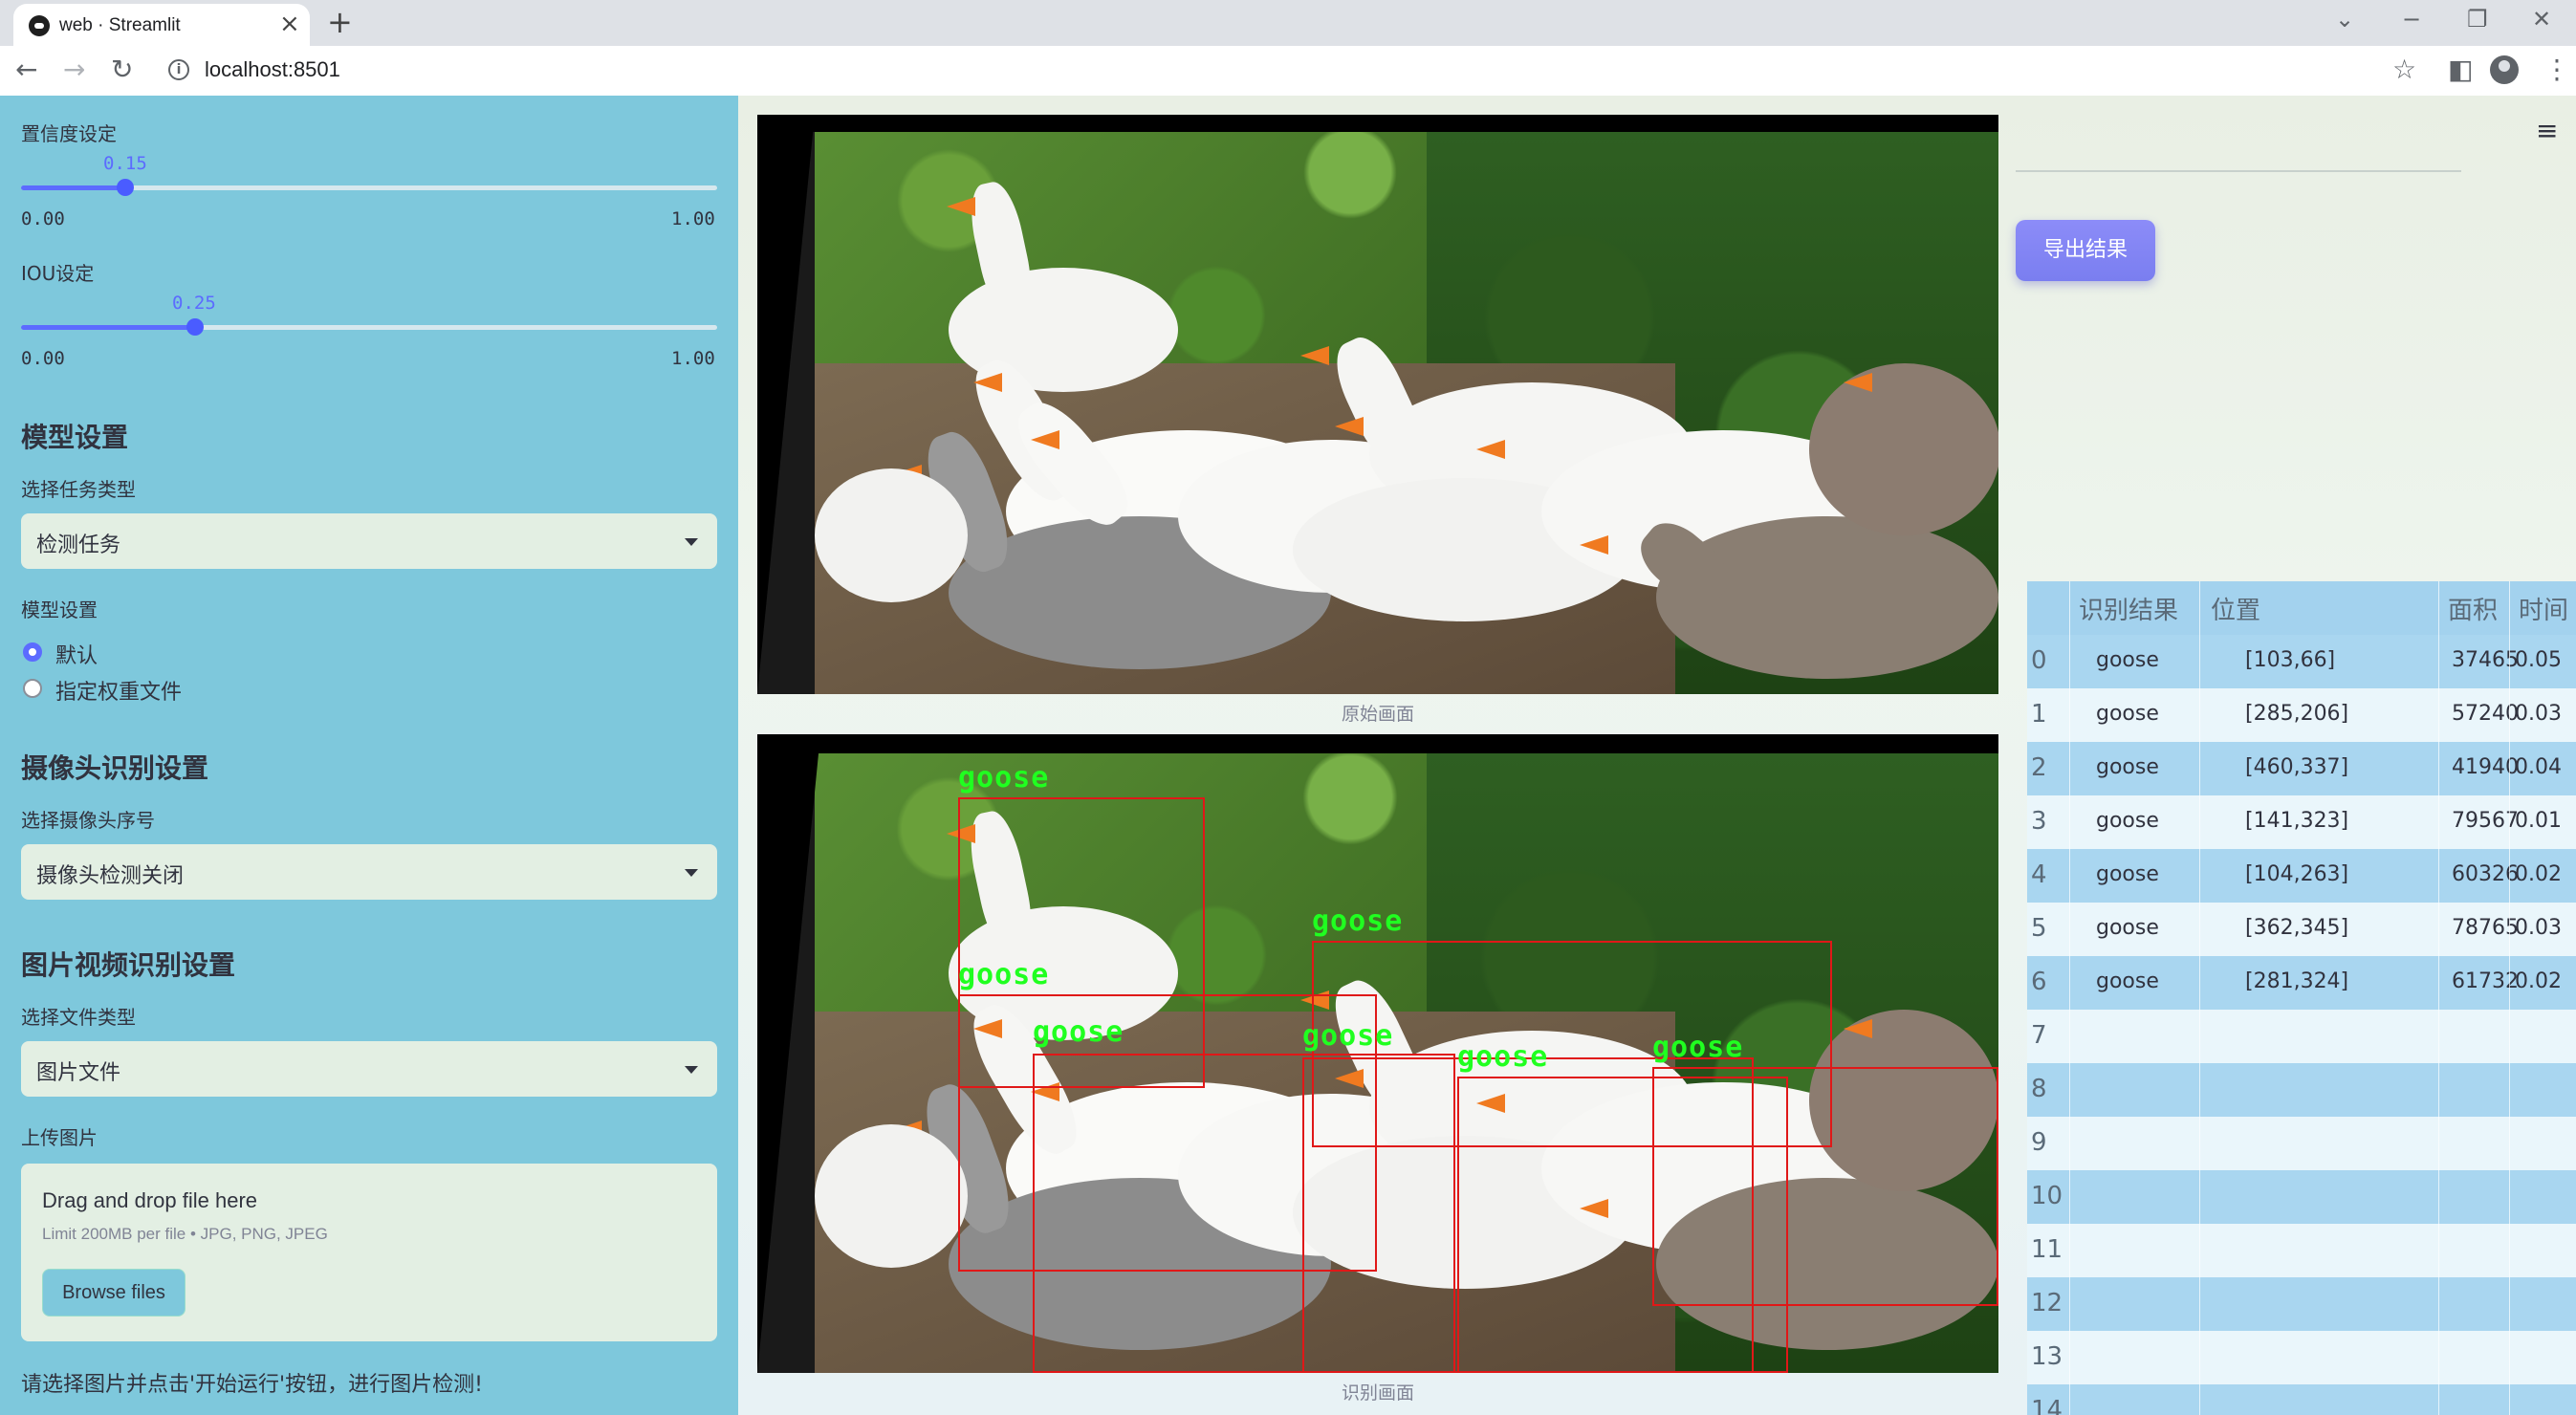 The image size is (2576, 1415). I want to click on confidence-slider, so click(369, 188).